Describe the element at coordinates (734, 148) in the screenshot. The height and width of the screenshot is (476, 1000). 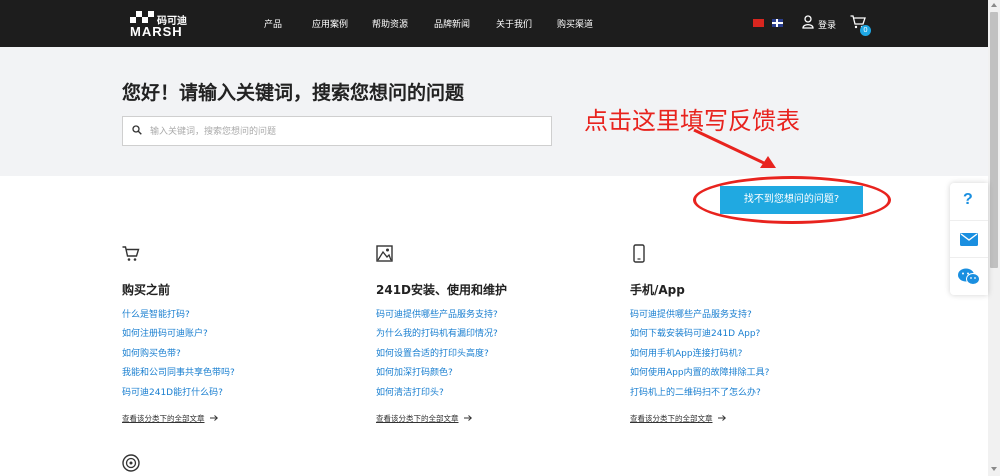
I see `annotation-arrow-icon` at that location.